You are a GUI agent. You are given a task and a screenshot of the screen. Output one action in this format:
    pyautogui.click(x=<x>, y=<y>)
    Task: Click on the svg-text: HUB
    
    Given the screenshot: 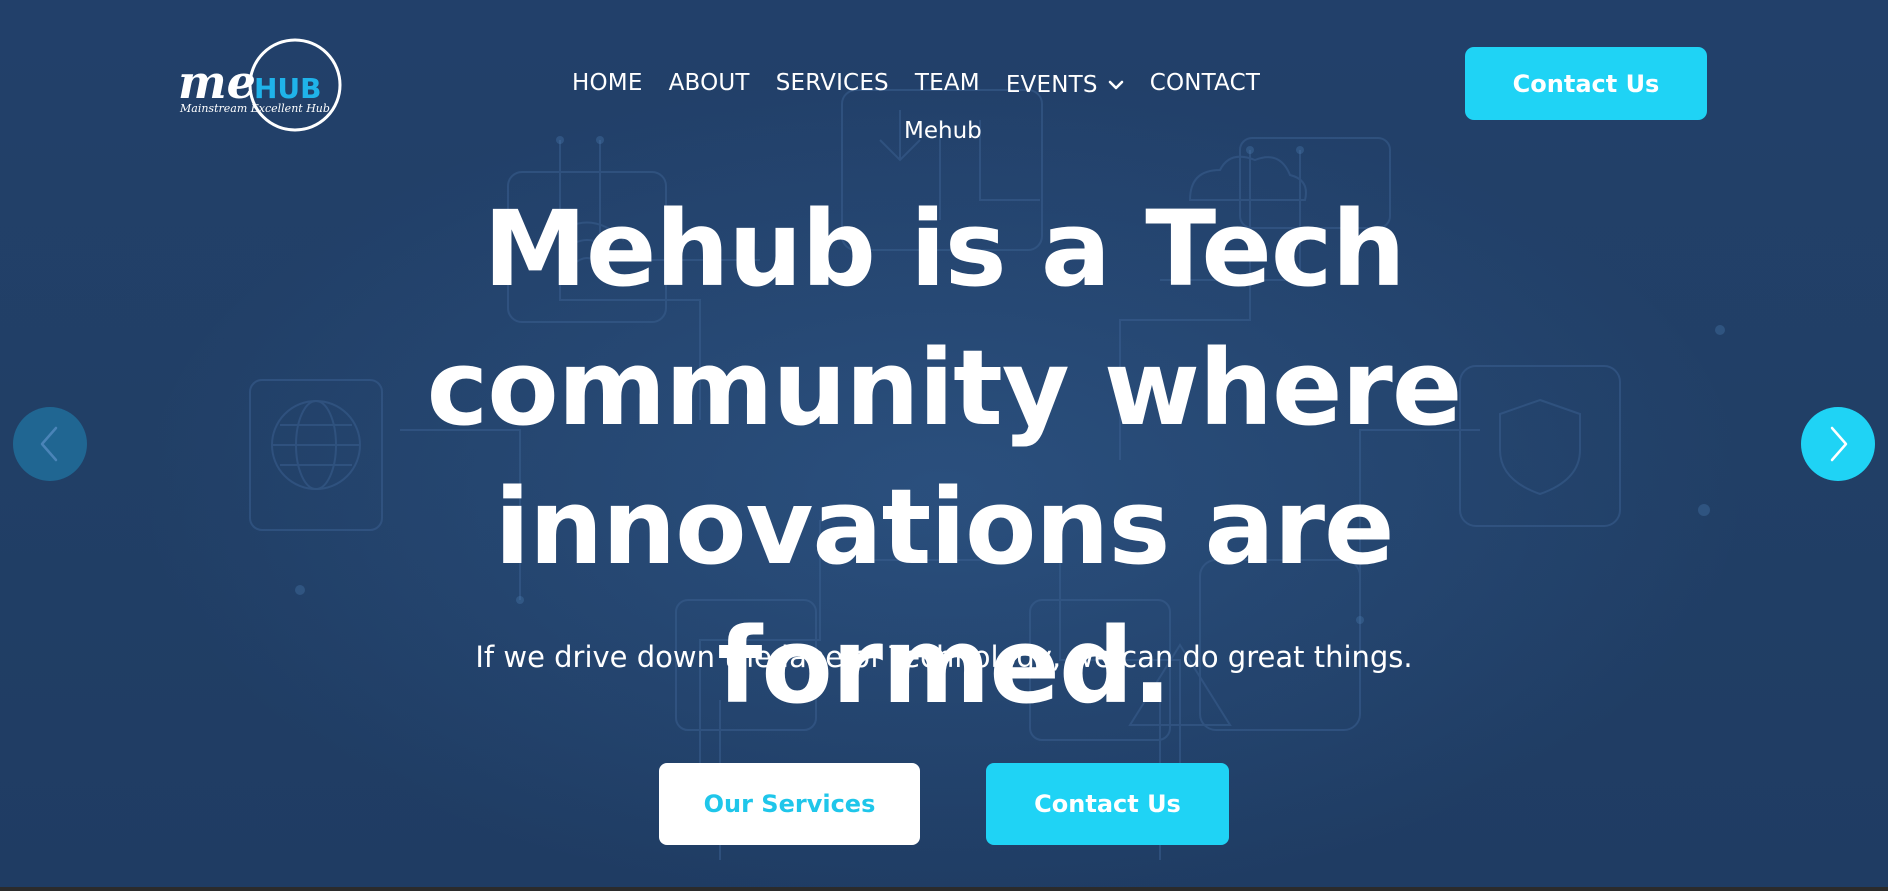 What is the action you would take?
    pyautogui.click(x=288, y=88)
    